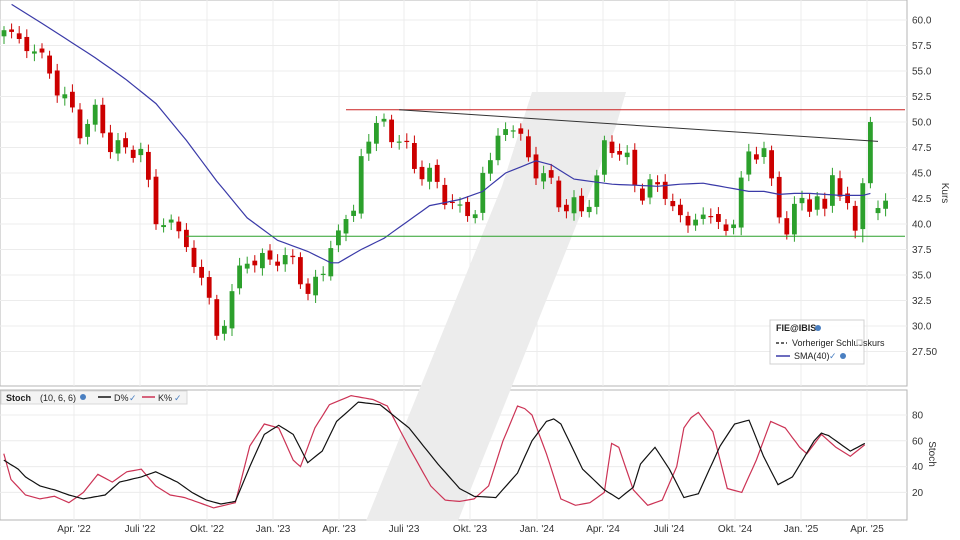 This screenshot has height=540, width=960. I want to click on x-tick-label: Apr. '22, so click(74, 529).